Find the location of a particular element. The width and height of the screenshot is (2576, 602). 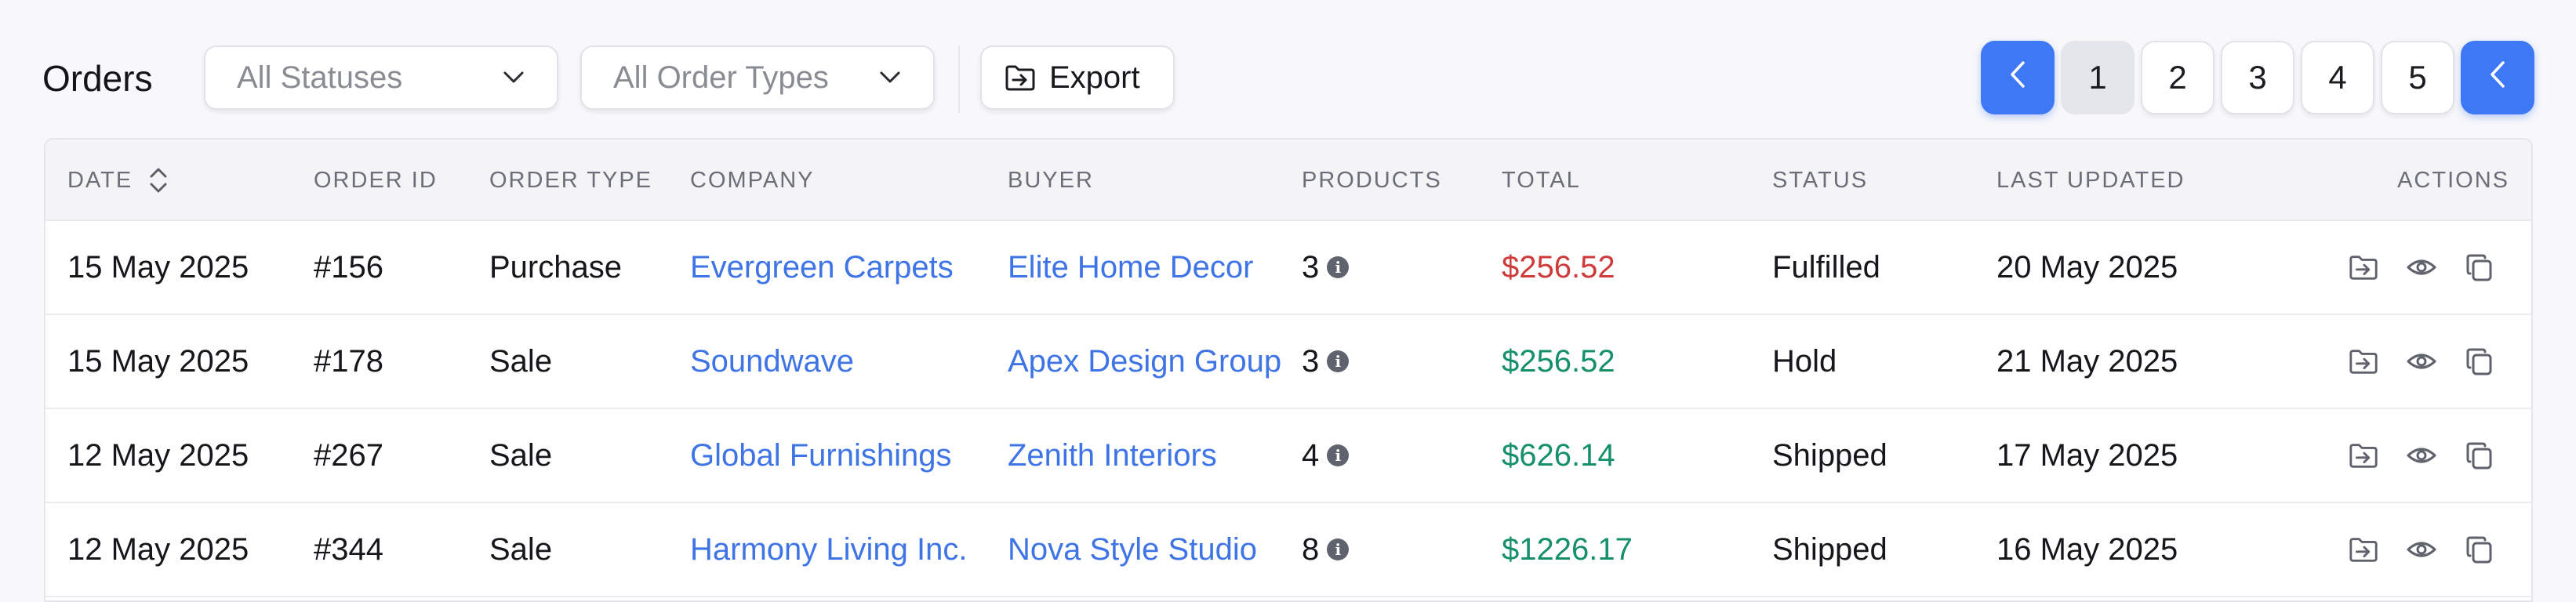

cell-status-text: Shipped is located at coordinates (1829, 549).